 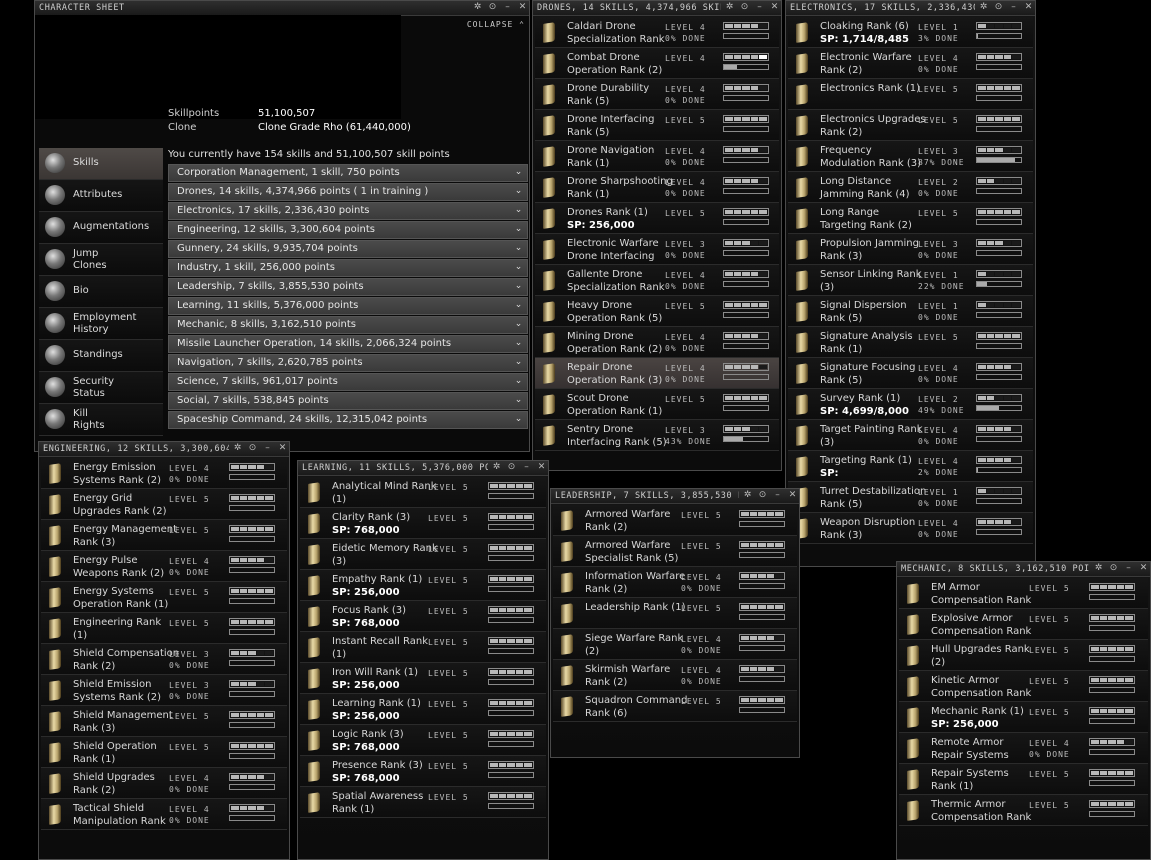 I want to click on skill-row: Eidetic Memory Rank (3) LEVEL 5, so click(x=423, y=554).